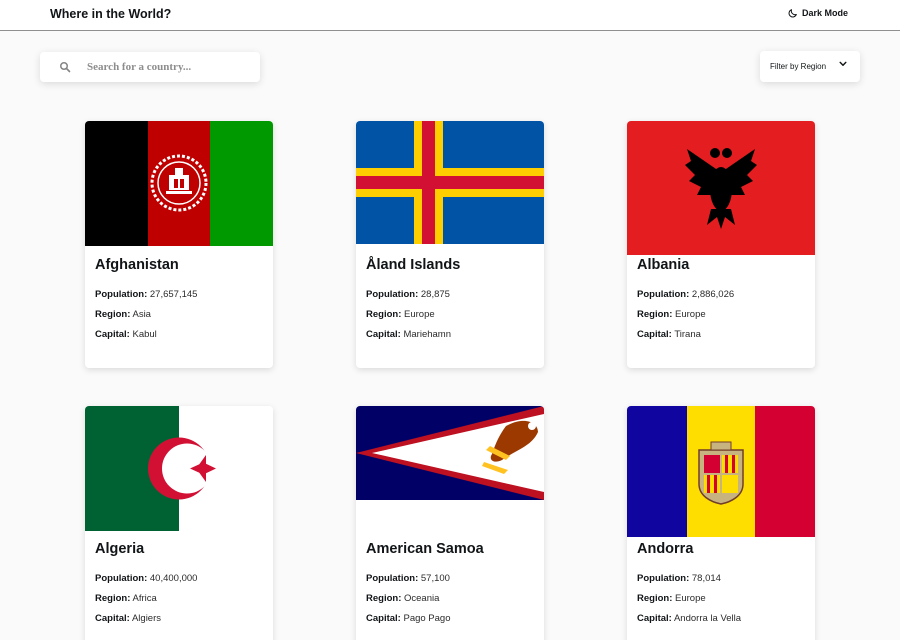 The width and height of the screenshot is (900, 640). I want to click on region-value: Asia, so click(141, 314).